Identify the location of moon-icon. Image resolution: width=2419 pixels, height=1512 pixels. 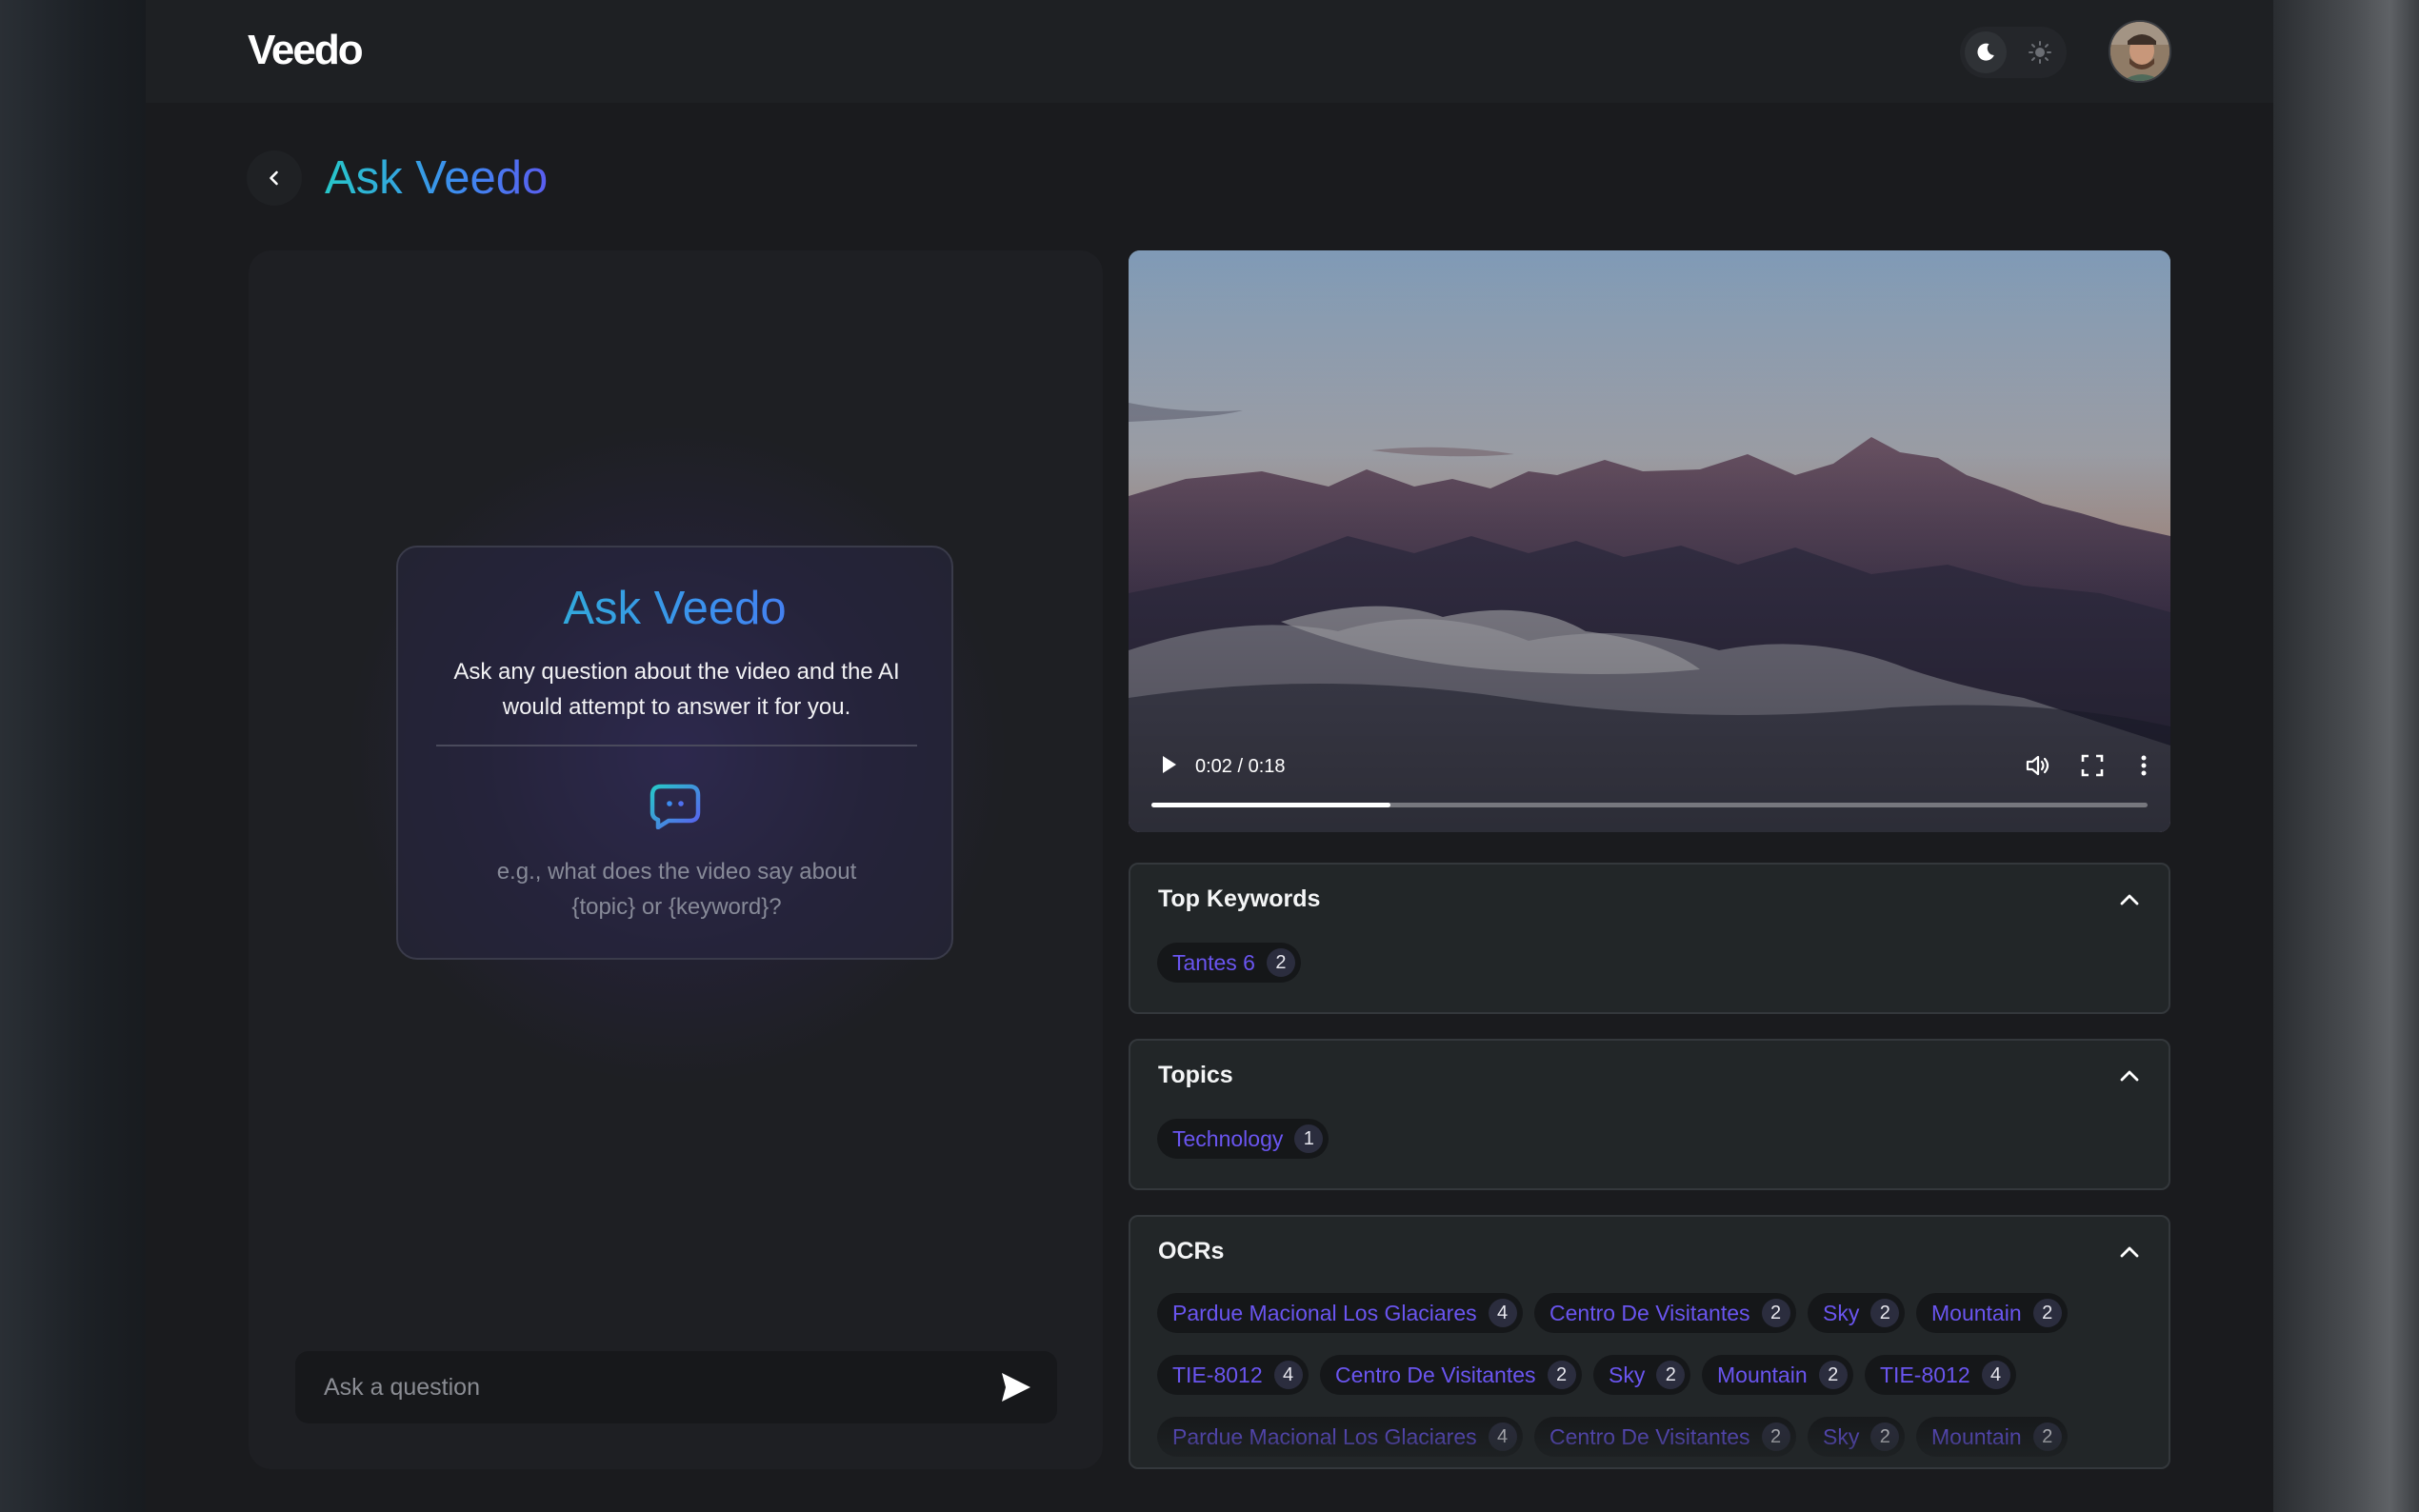
(1986, 52).